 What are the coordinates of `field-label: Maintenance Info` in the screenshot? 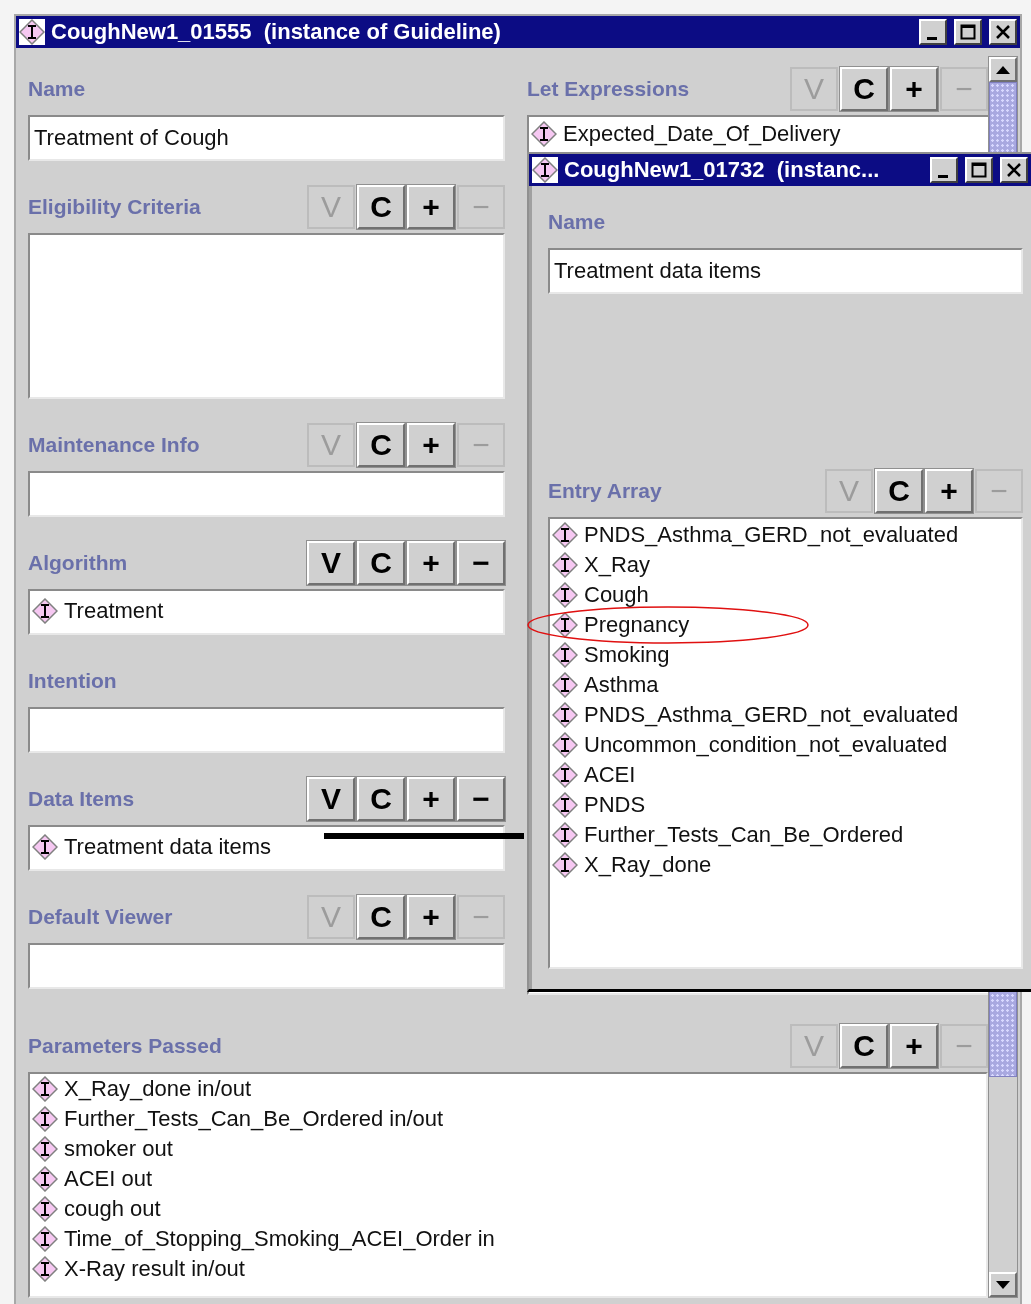 It's located at (114, 445).